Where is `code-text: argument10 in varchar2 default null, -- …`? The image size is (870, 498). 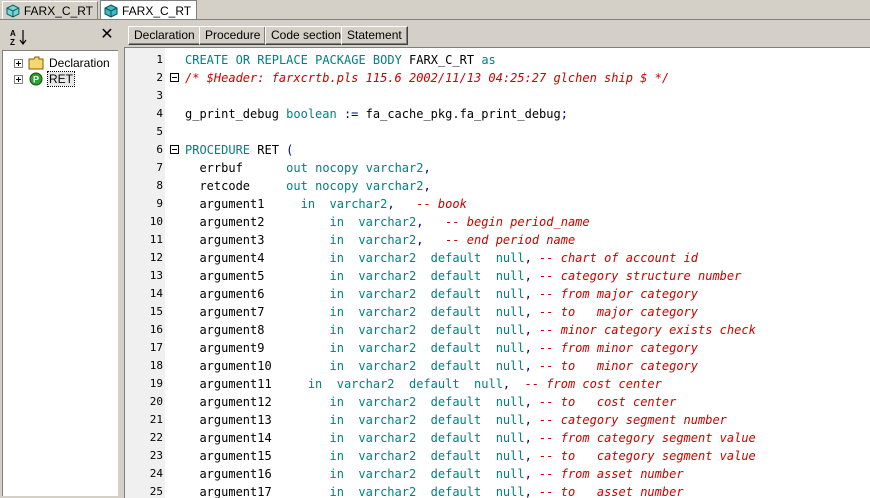 code-text: argument10 in varchar2 default null, -- … is located at coordinates (448, 366).